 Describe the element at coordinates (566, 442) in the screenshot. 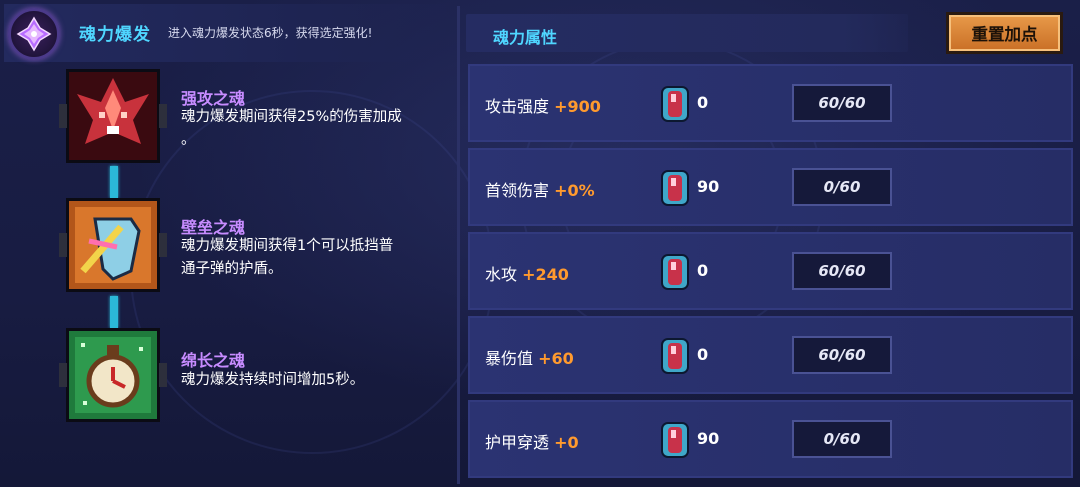

I see `stat-bonus: +0` at that location.